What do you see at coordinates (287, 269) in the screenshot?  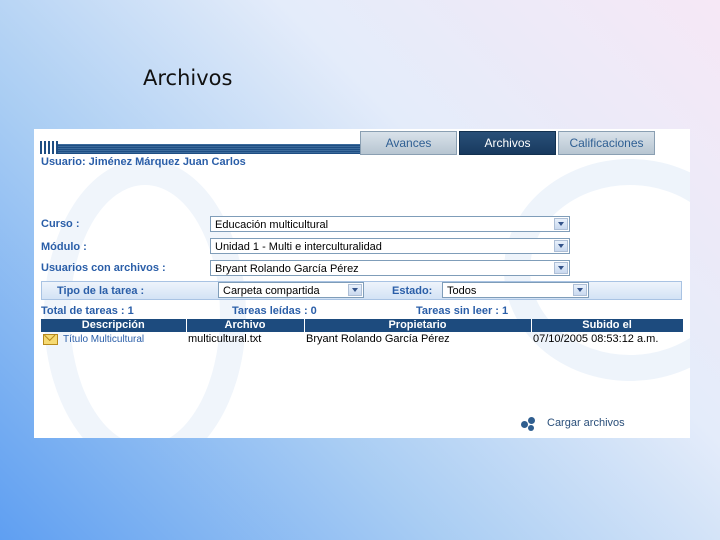 I see `usuarios-value: Bryant Rolando García Pérez` at bounding box center [287, 269].